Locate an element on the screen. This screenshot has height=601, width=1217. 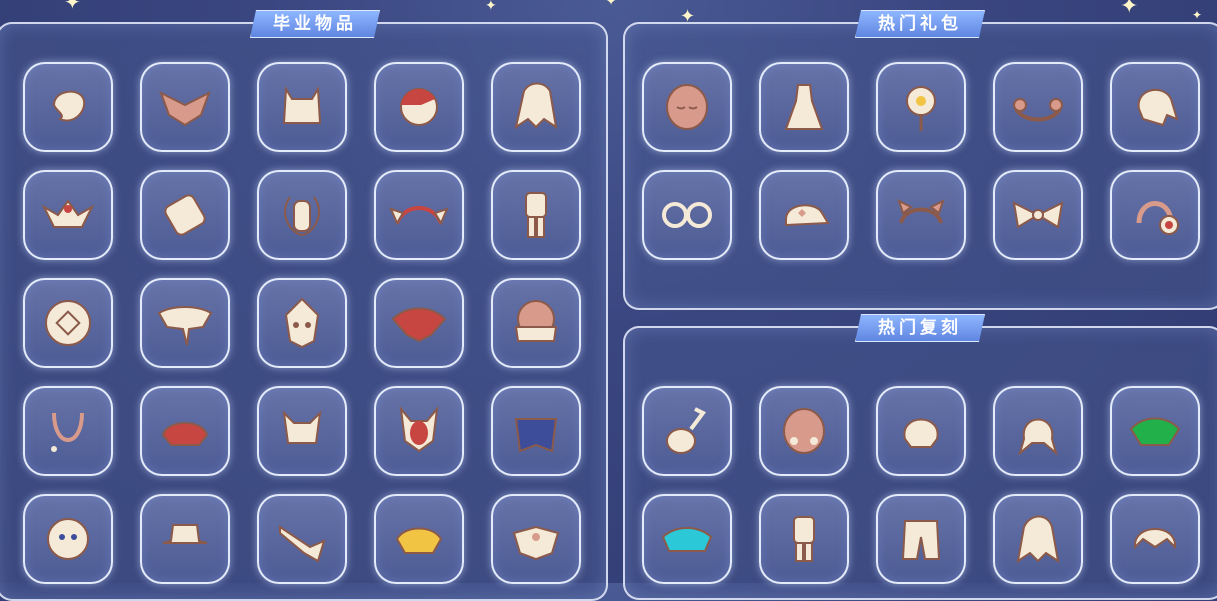
red-cape-icon is located at coordinates (419, 323).